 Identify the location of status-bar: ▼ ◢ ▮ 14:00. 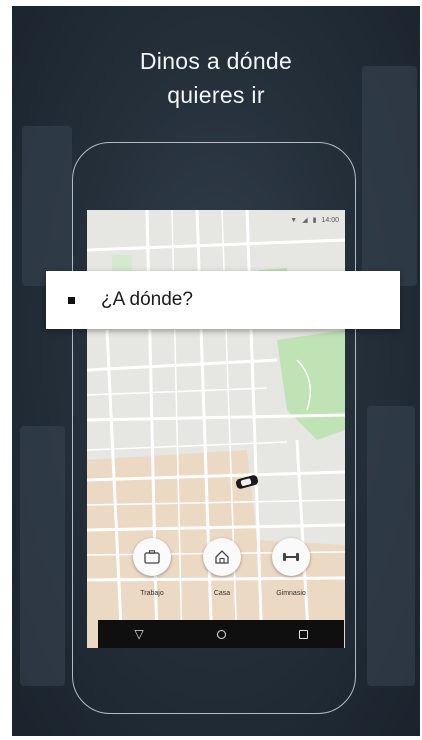
(314, 220).